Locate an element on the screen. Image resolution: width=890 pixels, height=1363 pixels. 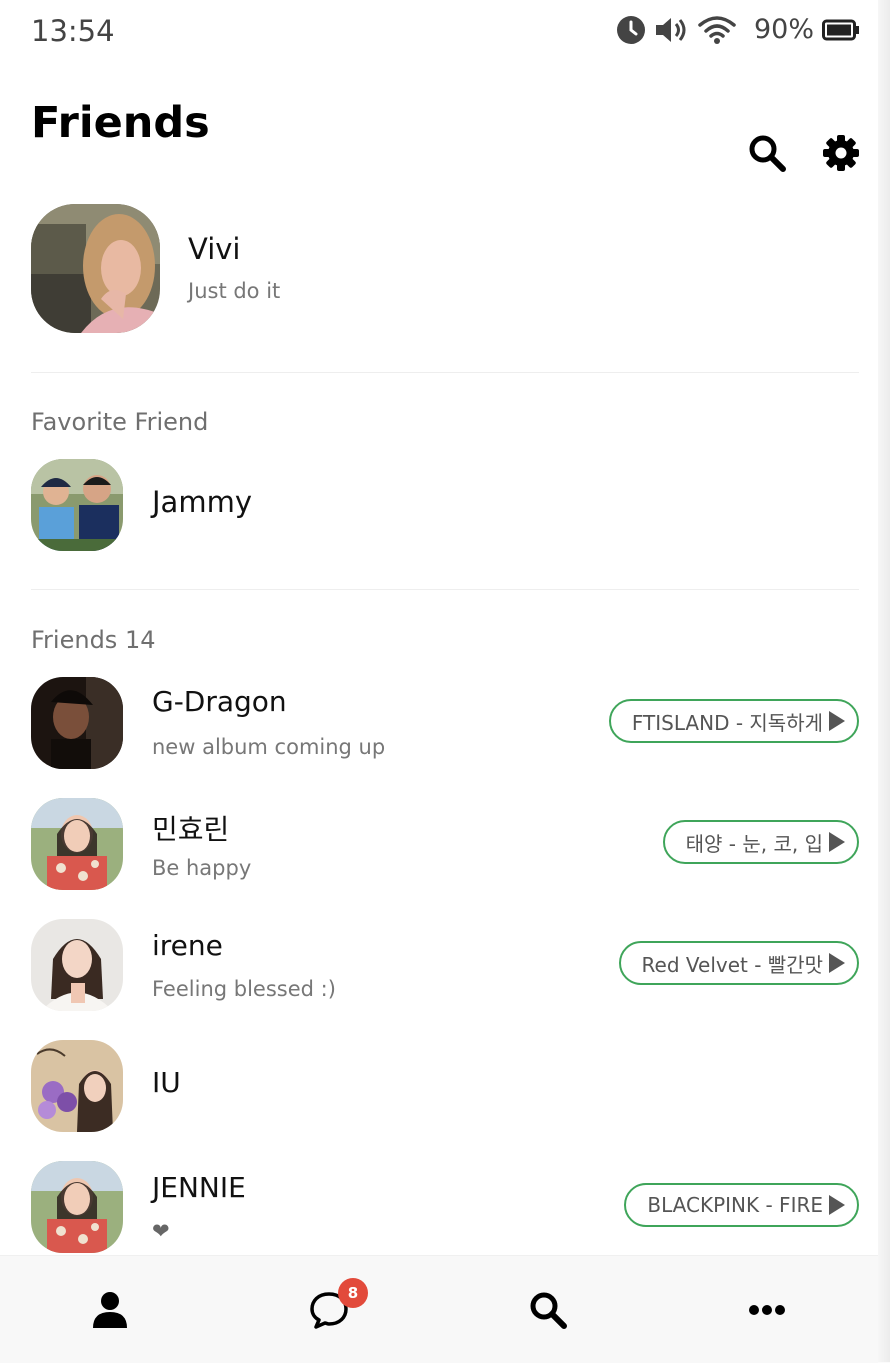
friend-status-message: Feeling blessed :) is located at coordinates (244, 989).